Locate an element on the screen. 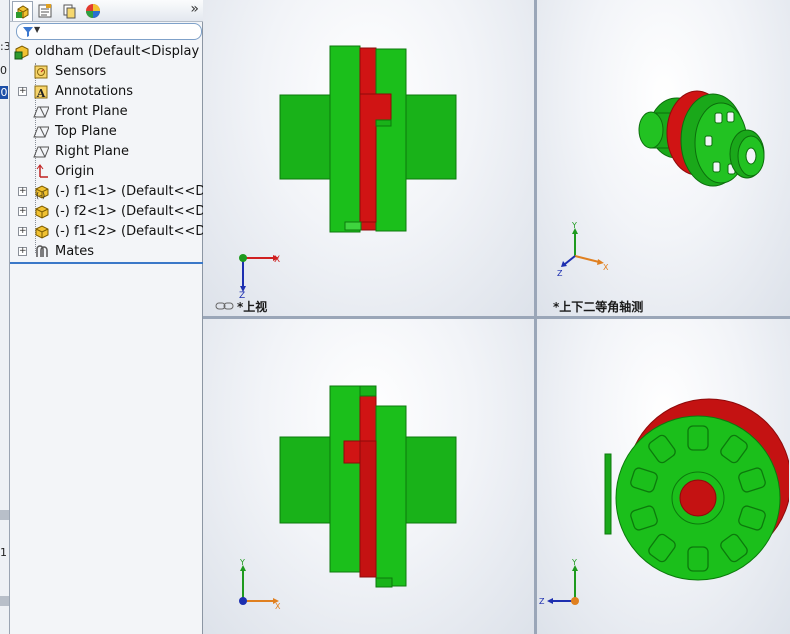  expand-panel-button: » is located at coordinates (194, 9).